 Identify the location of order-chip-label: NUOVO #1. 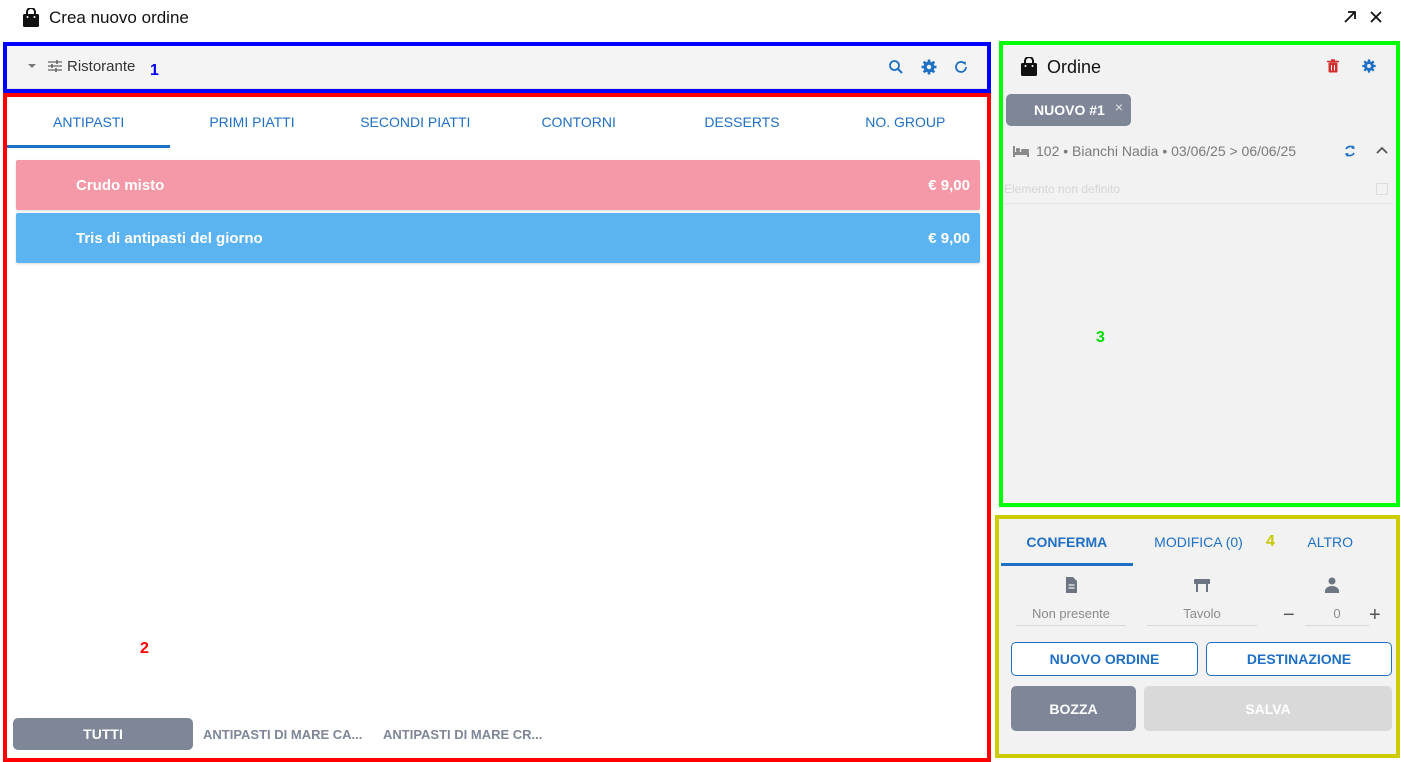
(1069, 110).